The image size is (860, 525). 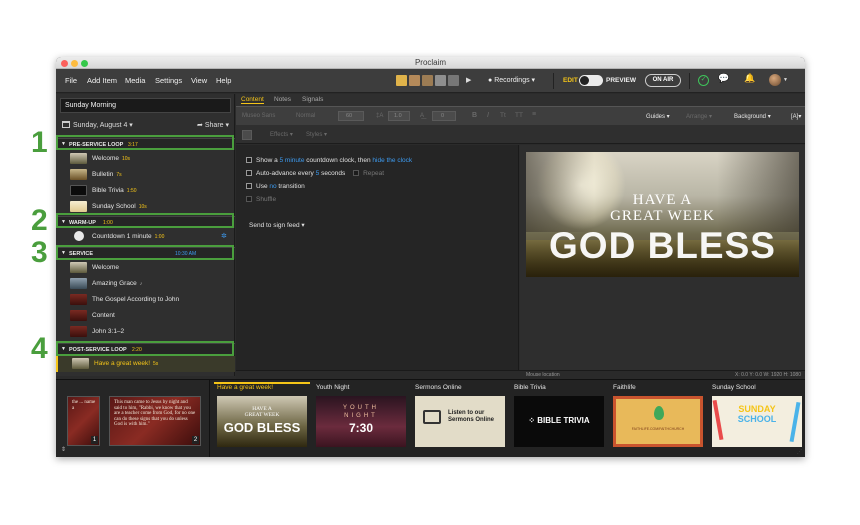 I want to click on slide-text-line3: GOD BLESS, so click(x=662, y=246).